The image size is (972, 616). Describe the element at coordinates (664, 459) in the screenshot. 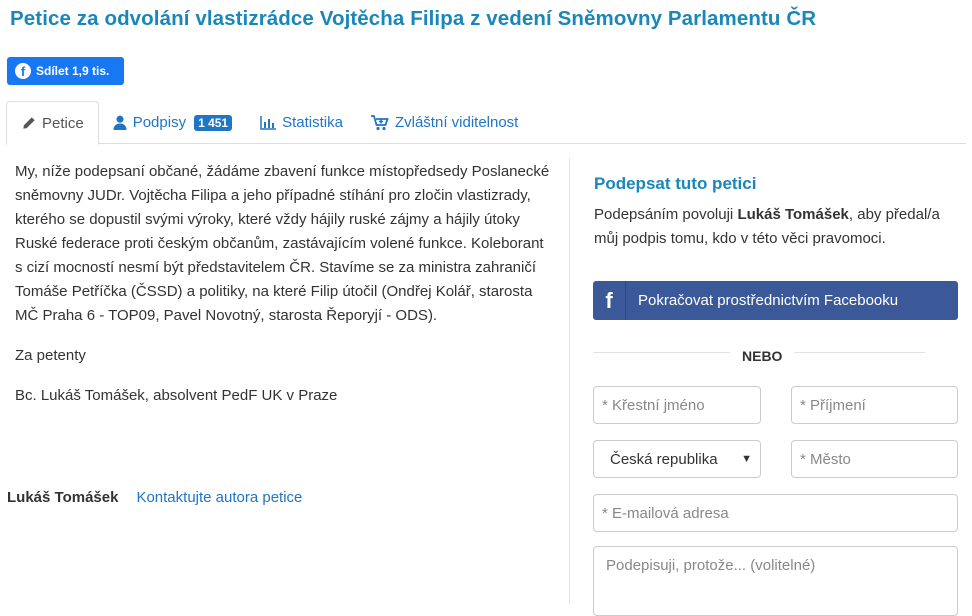

I see `country-value: Česká republika` at that location.